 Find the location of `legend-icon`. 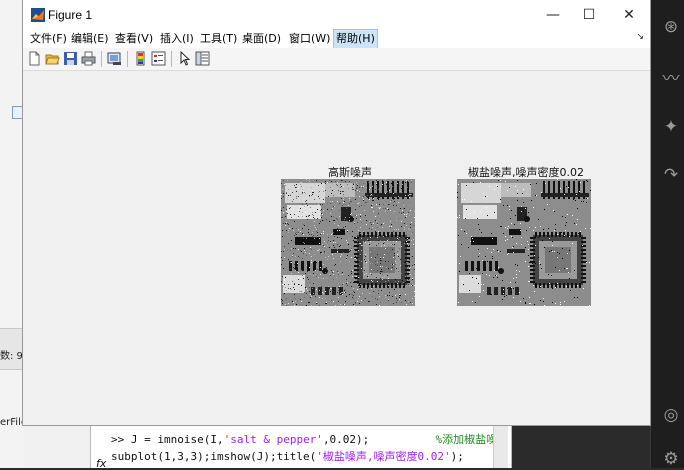

legend-icon is located at coordinates (158, 58).